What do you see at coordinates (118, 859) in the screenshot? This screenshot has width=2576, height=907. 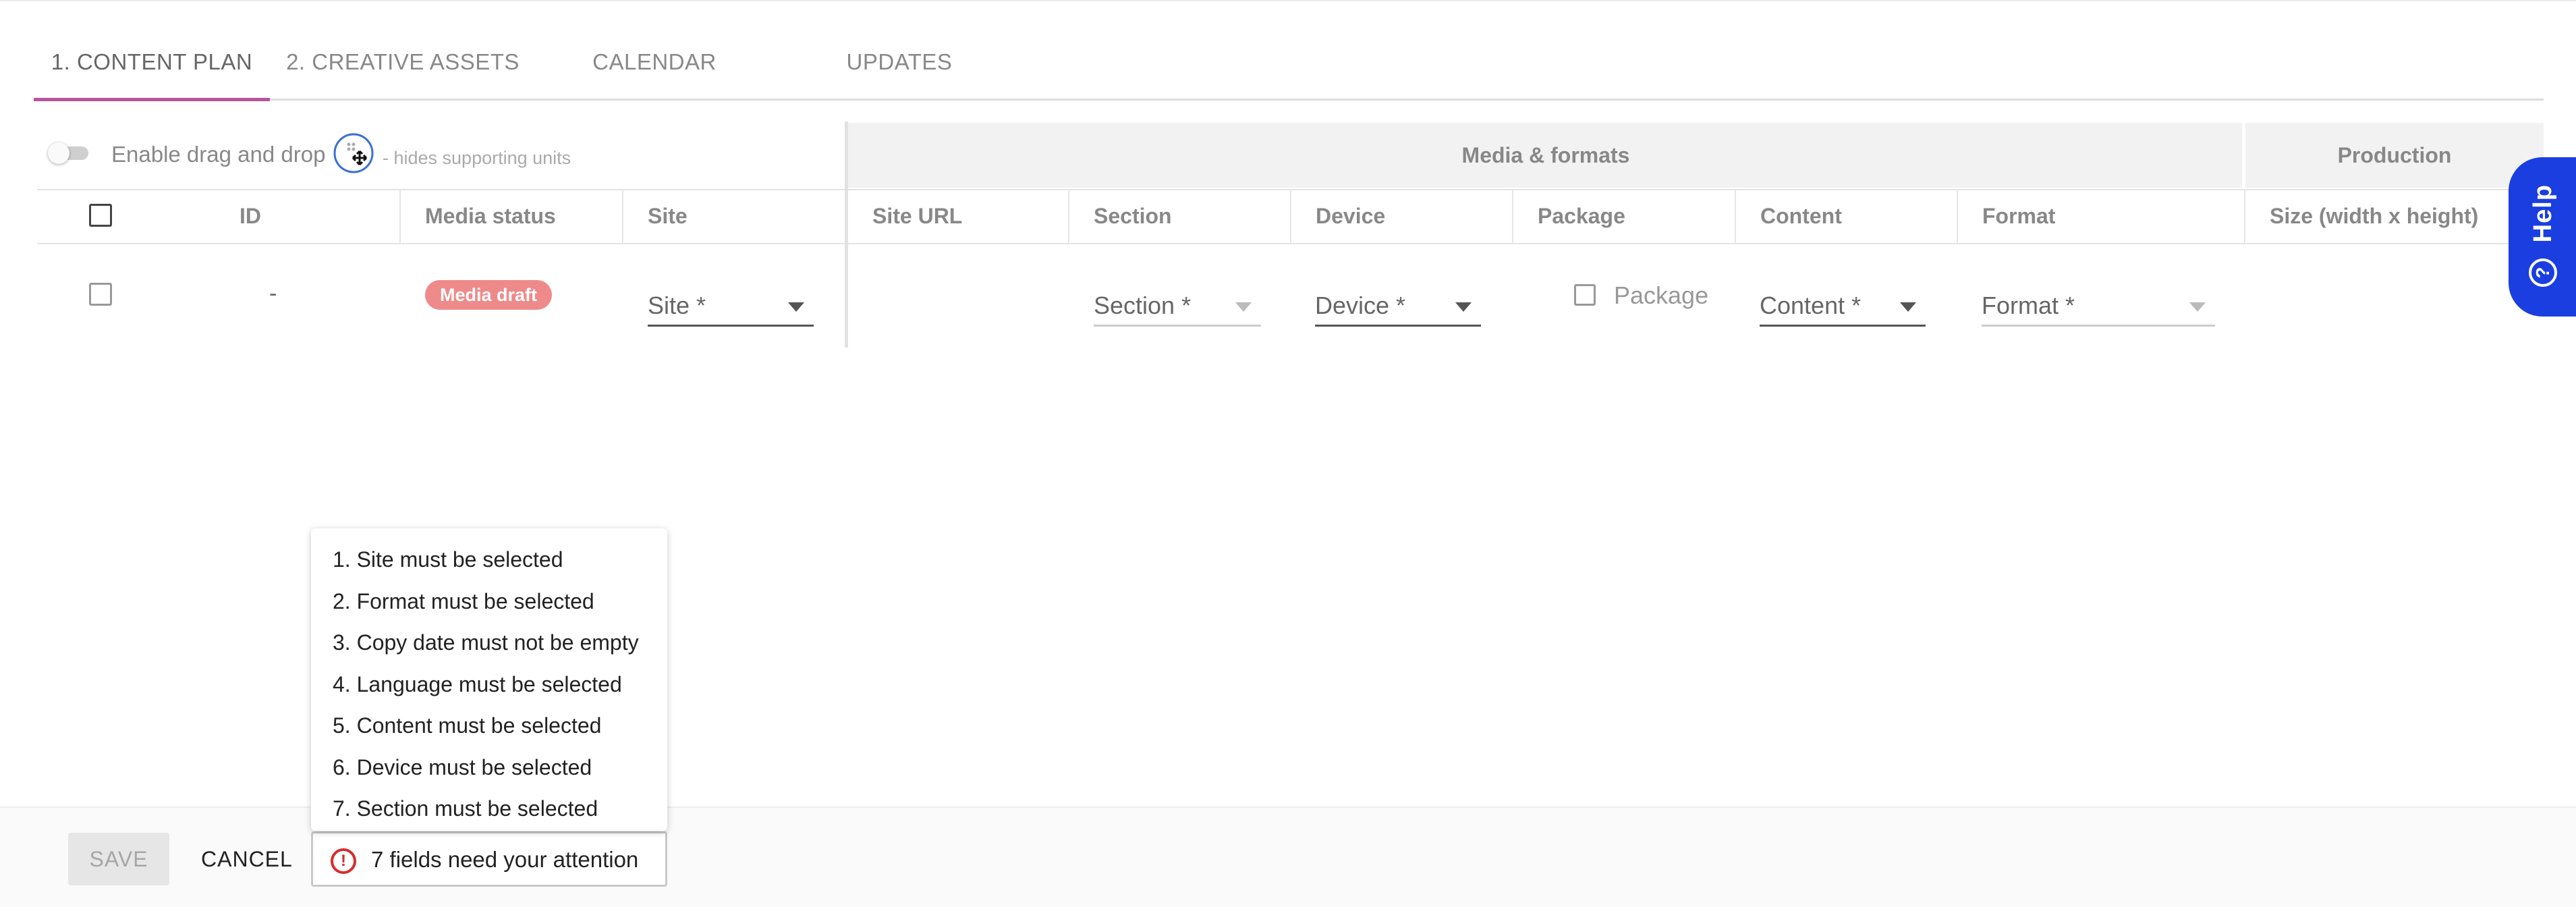 I see `save-button: SAVE` at bounding box center [118, 859].